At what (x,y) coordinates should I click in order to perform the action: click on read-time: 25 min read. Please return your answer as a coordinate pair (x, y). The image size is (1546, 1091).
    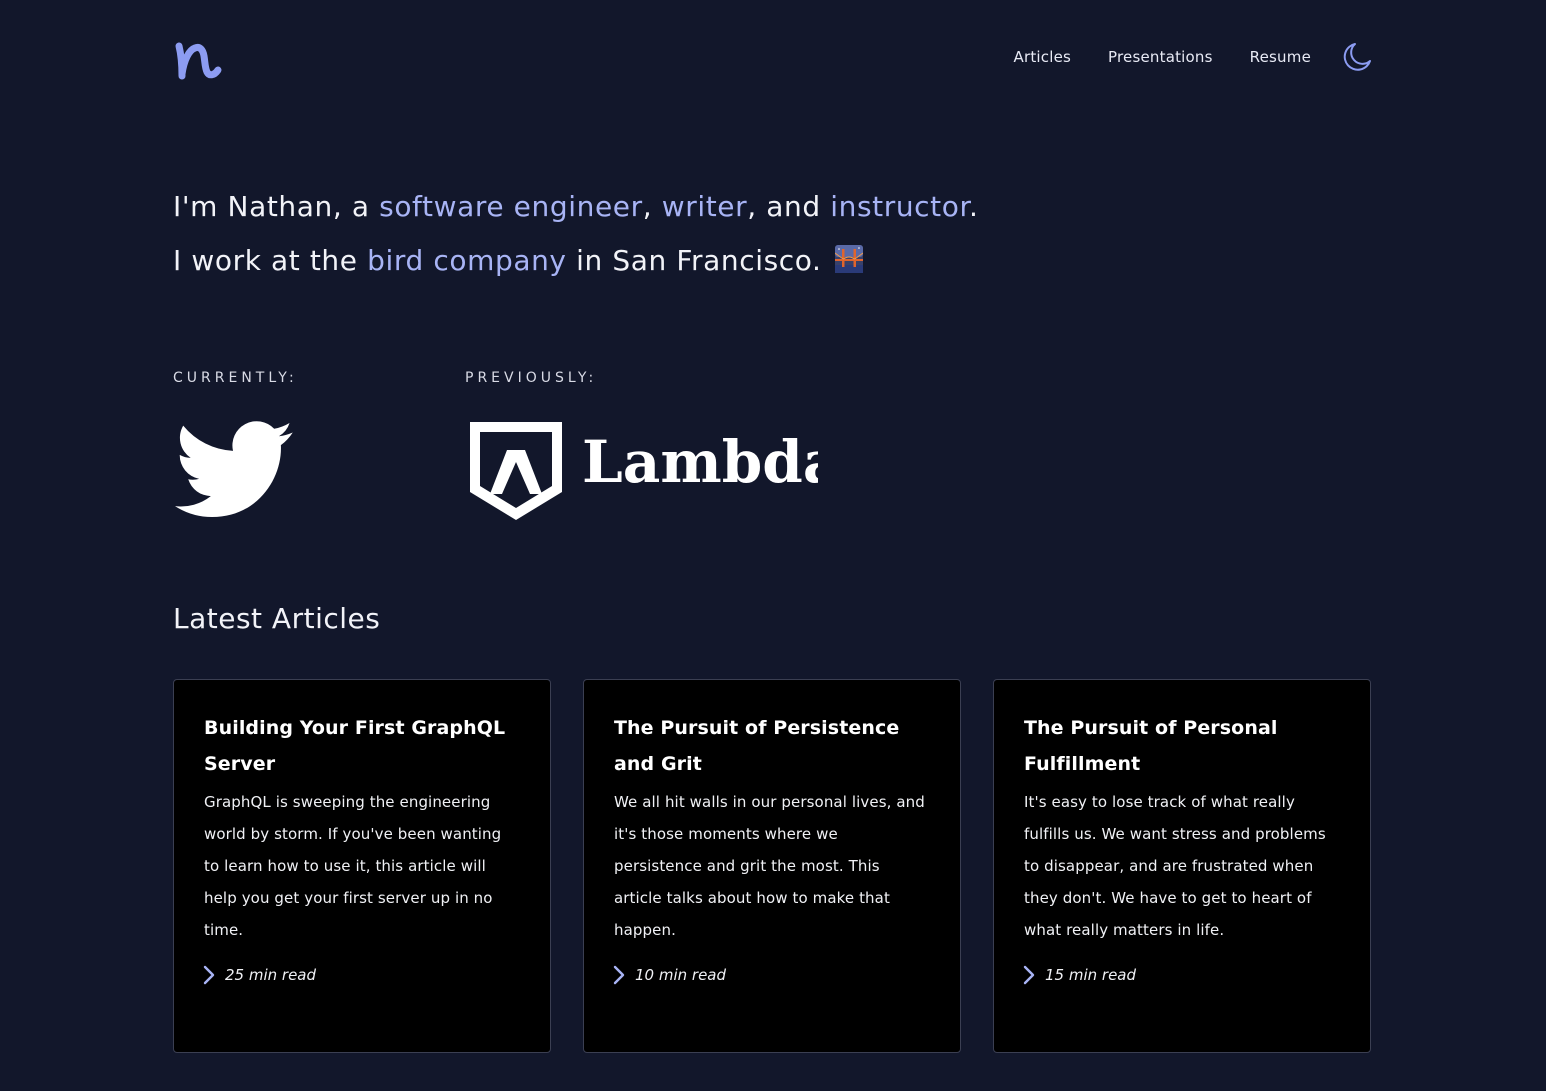
    Looking at the image, I should click on (271, 975).